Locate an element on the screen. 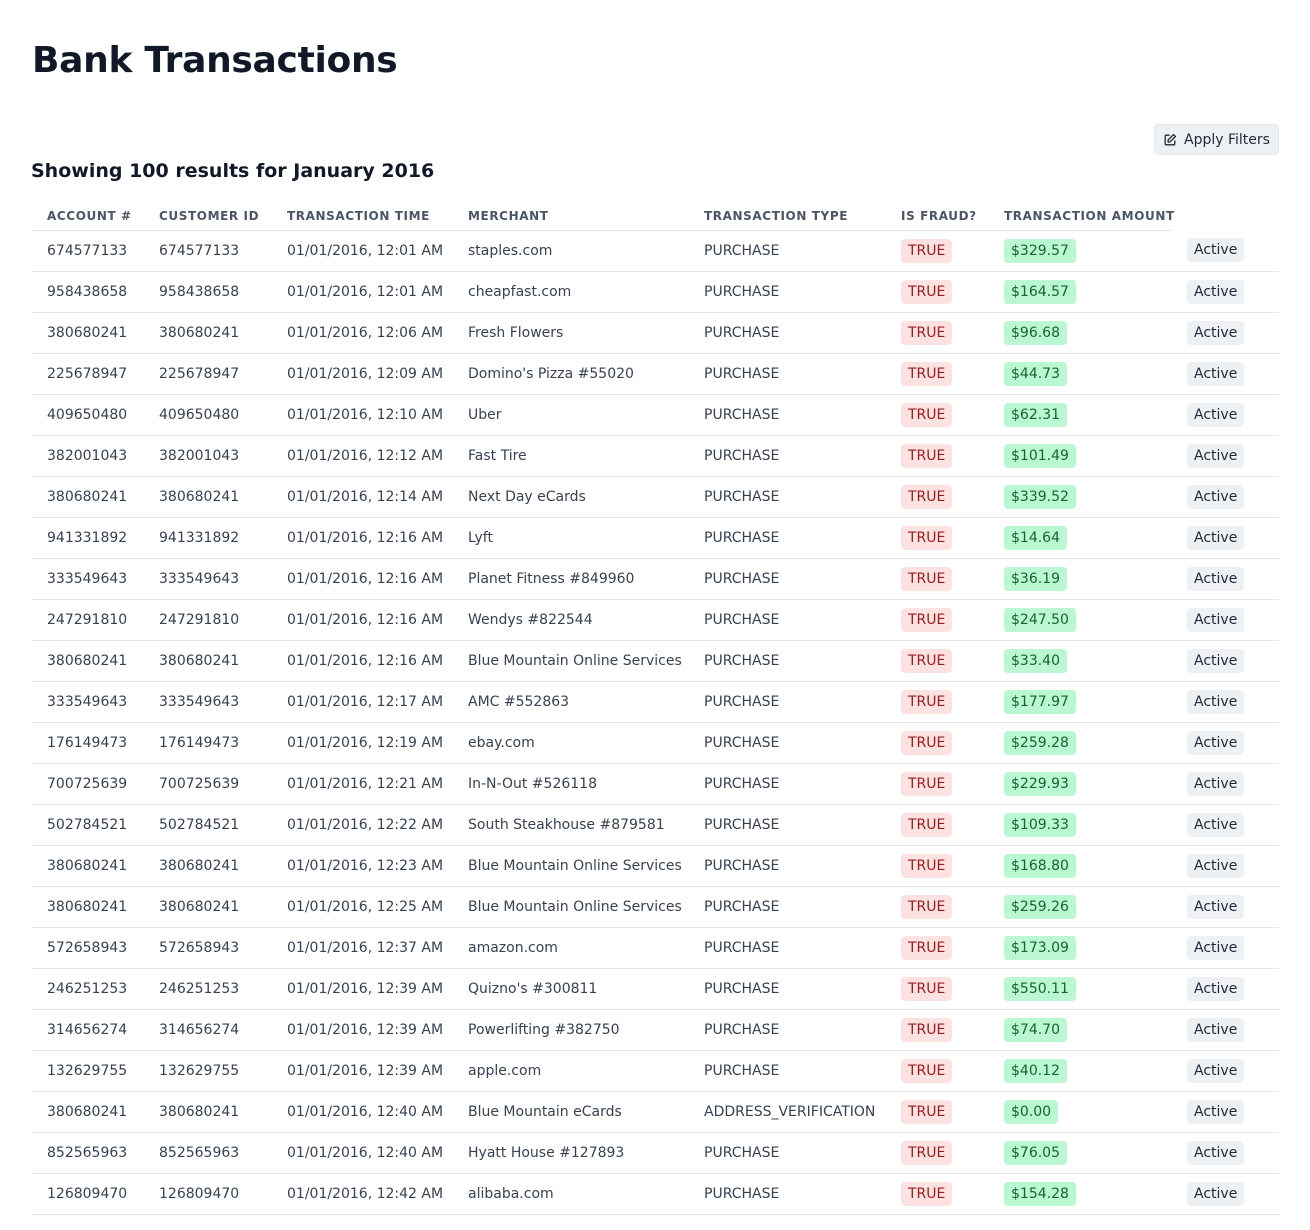 This screenshot has height=1230, width=1310. cell-transaction-time: 01/01/2016, 12:37 AM is located at coordinates (362, 948).